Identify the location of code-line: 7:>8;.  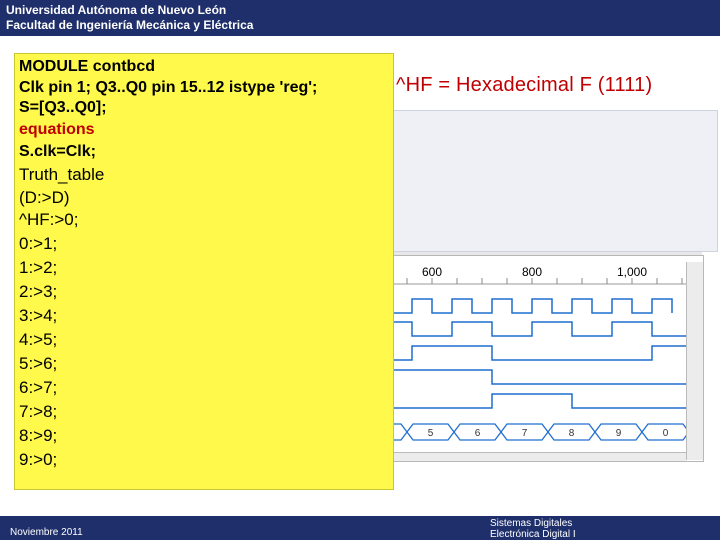
(38, 411).